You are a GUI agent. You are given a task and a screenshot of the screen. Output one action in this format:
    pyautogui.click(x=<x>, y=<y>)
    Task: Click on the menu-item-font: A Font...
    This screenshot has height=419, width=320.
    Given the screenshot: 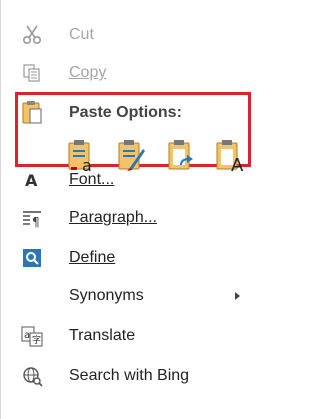 What is the action you would take?
    pyautogui.click(x=126, y=180)
    